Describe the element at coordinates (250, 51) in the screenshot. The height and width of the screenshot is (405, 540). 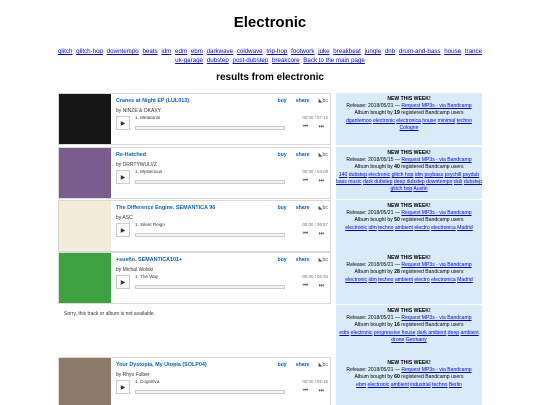
I see `genre-tag-link: coldwave` at that location.